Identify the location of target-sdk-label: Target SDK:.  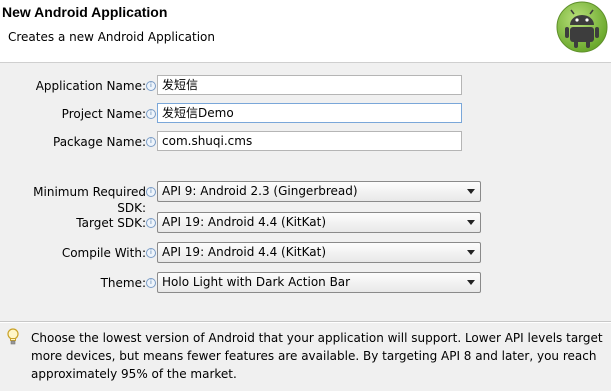
(111, 223).